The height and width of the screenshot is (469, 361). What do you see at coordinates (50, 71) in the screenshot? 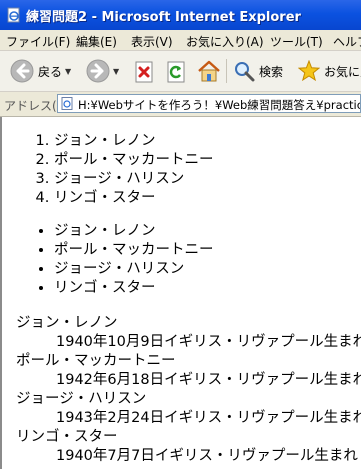
I see `back-label: 戻る` at bounding box center [50, 71].